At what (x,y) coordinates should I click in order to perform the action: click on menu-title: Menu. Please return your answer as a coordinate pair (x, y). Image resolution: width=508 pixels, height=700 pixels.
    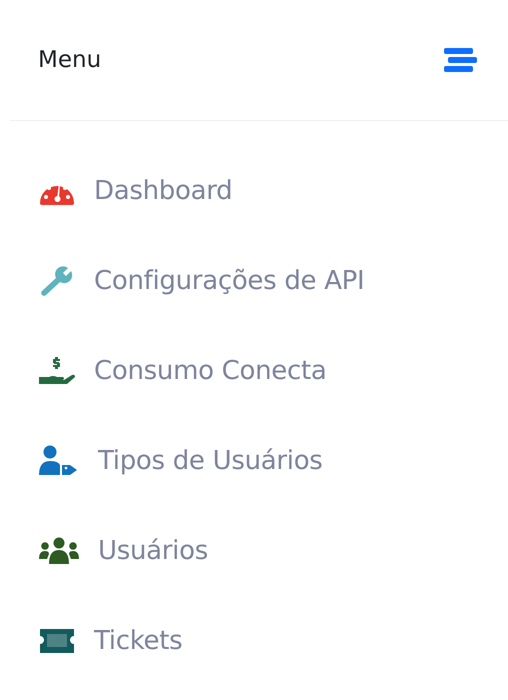
    Looking at the image, I should click on (70, 60).